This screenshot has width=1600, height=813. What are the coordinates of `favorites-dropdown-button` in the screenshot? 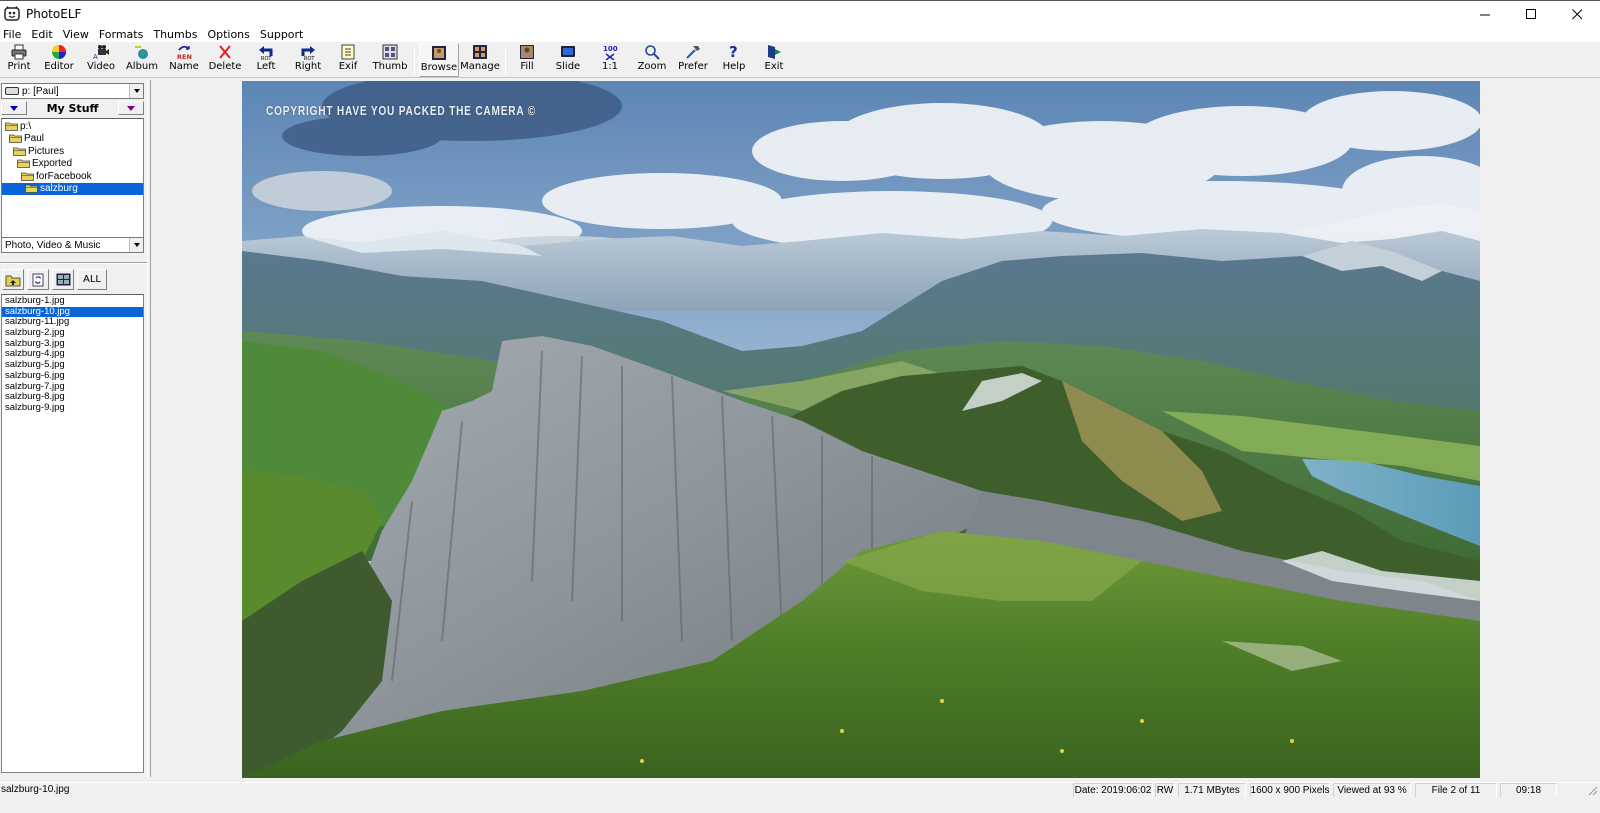 It's located at (14, 108).